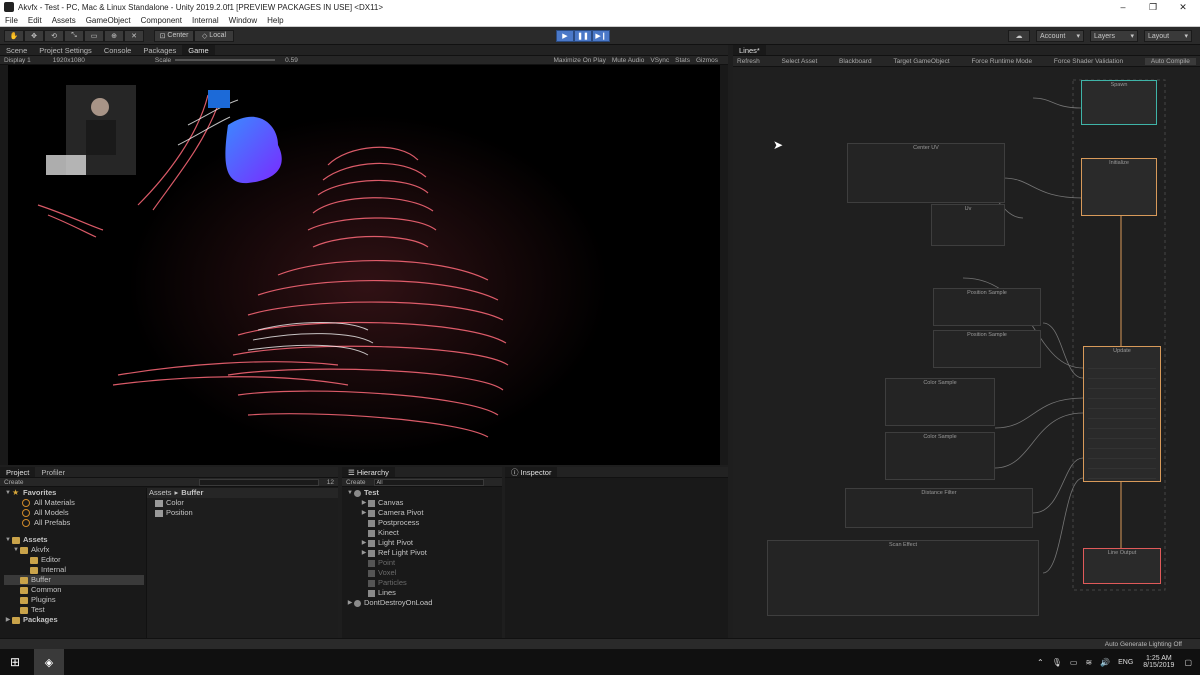 Image resolution: width=1200 pixels, height=675 pixels. Describe the element at coordinates (1040, 662) in the screenshot. I see `tray-up-icon: ⌃` at that location.